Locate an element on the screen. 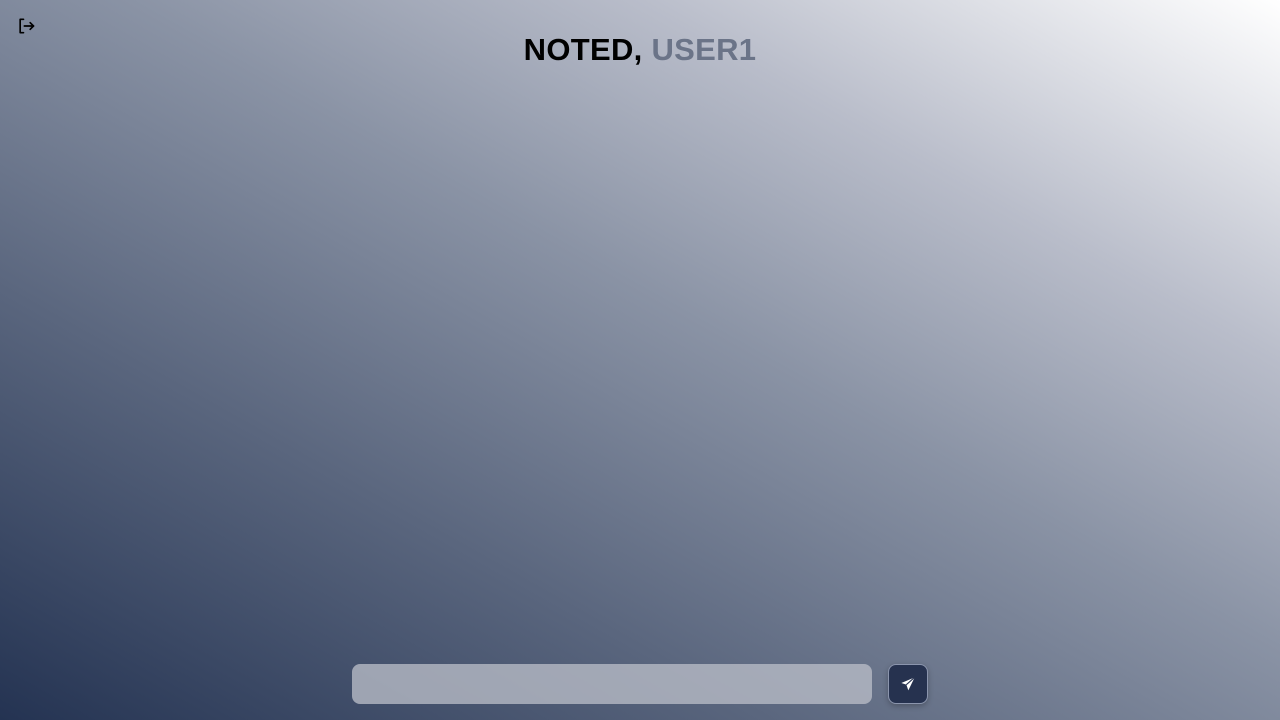 The height and width of the screenshot is (720, 1280). note-input is located at coordinates (612, 684).